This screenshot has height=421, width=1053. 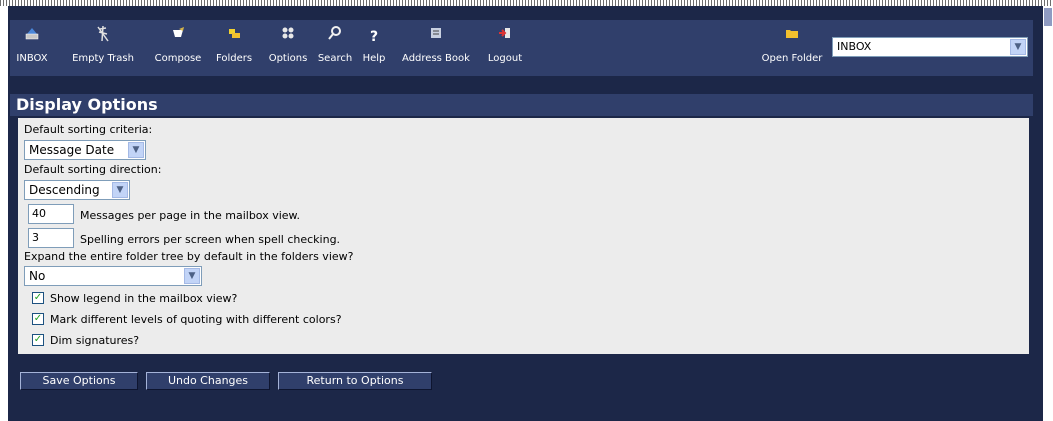 I want to click on trash-icon, so click(x=103, y=37).